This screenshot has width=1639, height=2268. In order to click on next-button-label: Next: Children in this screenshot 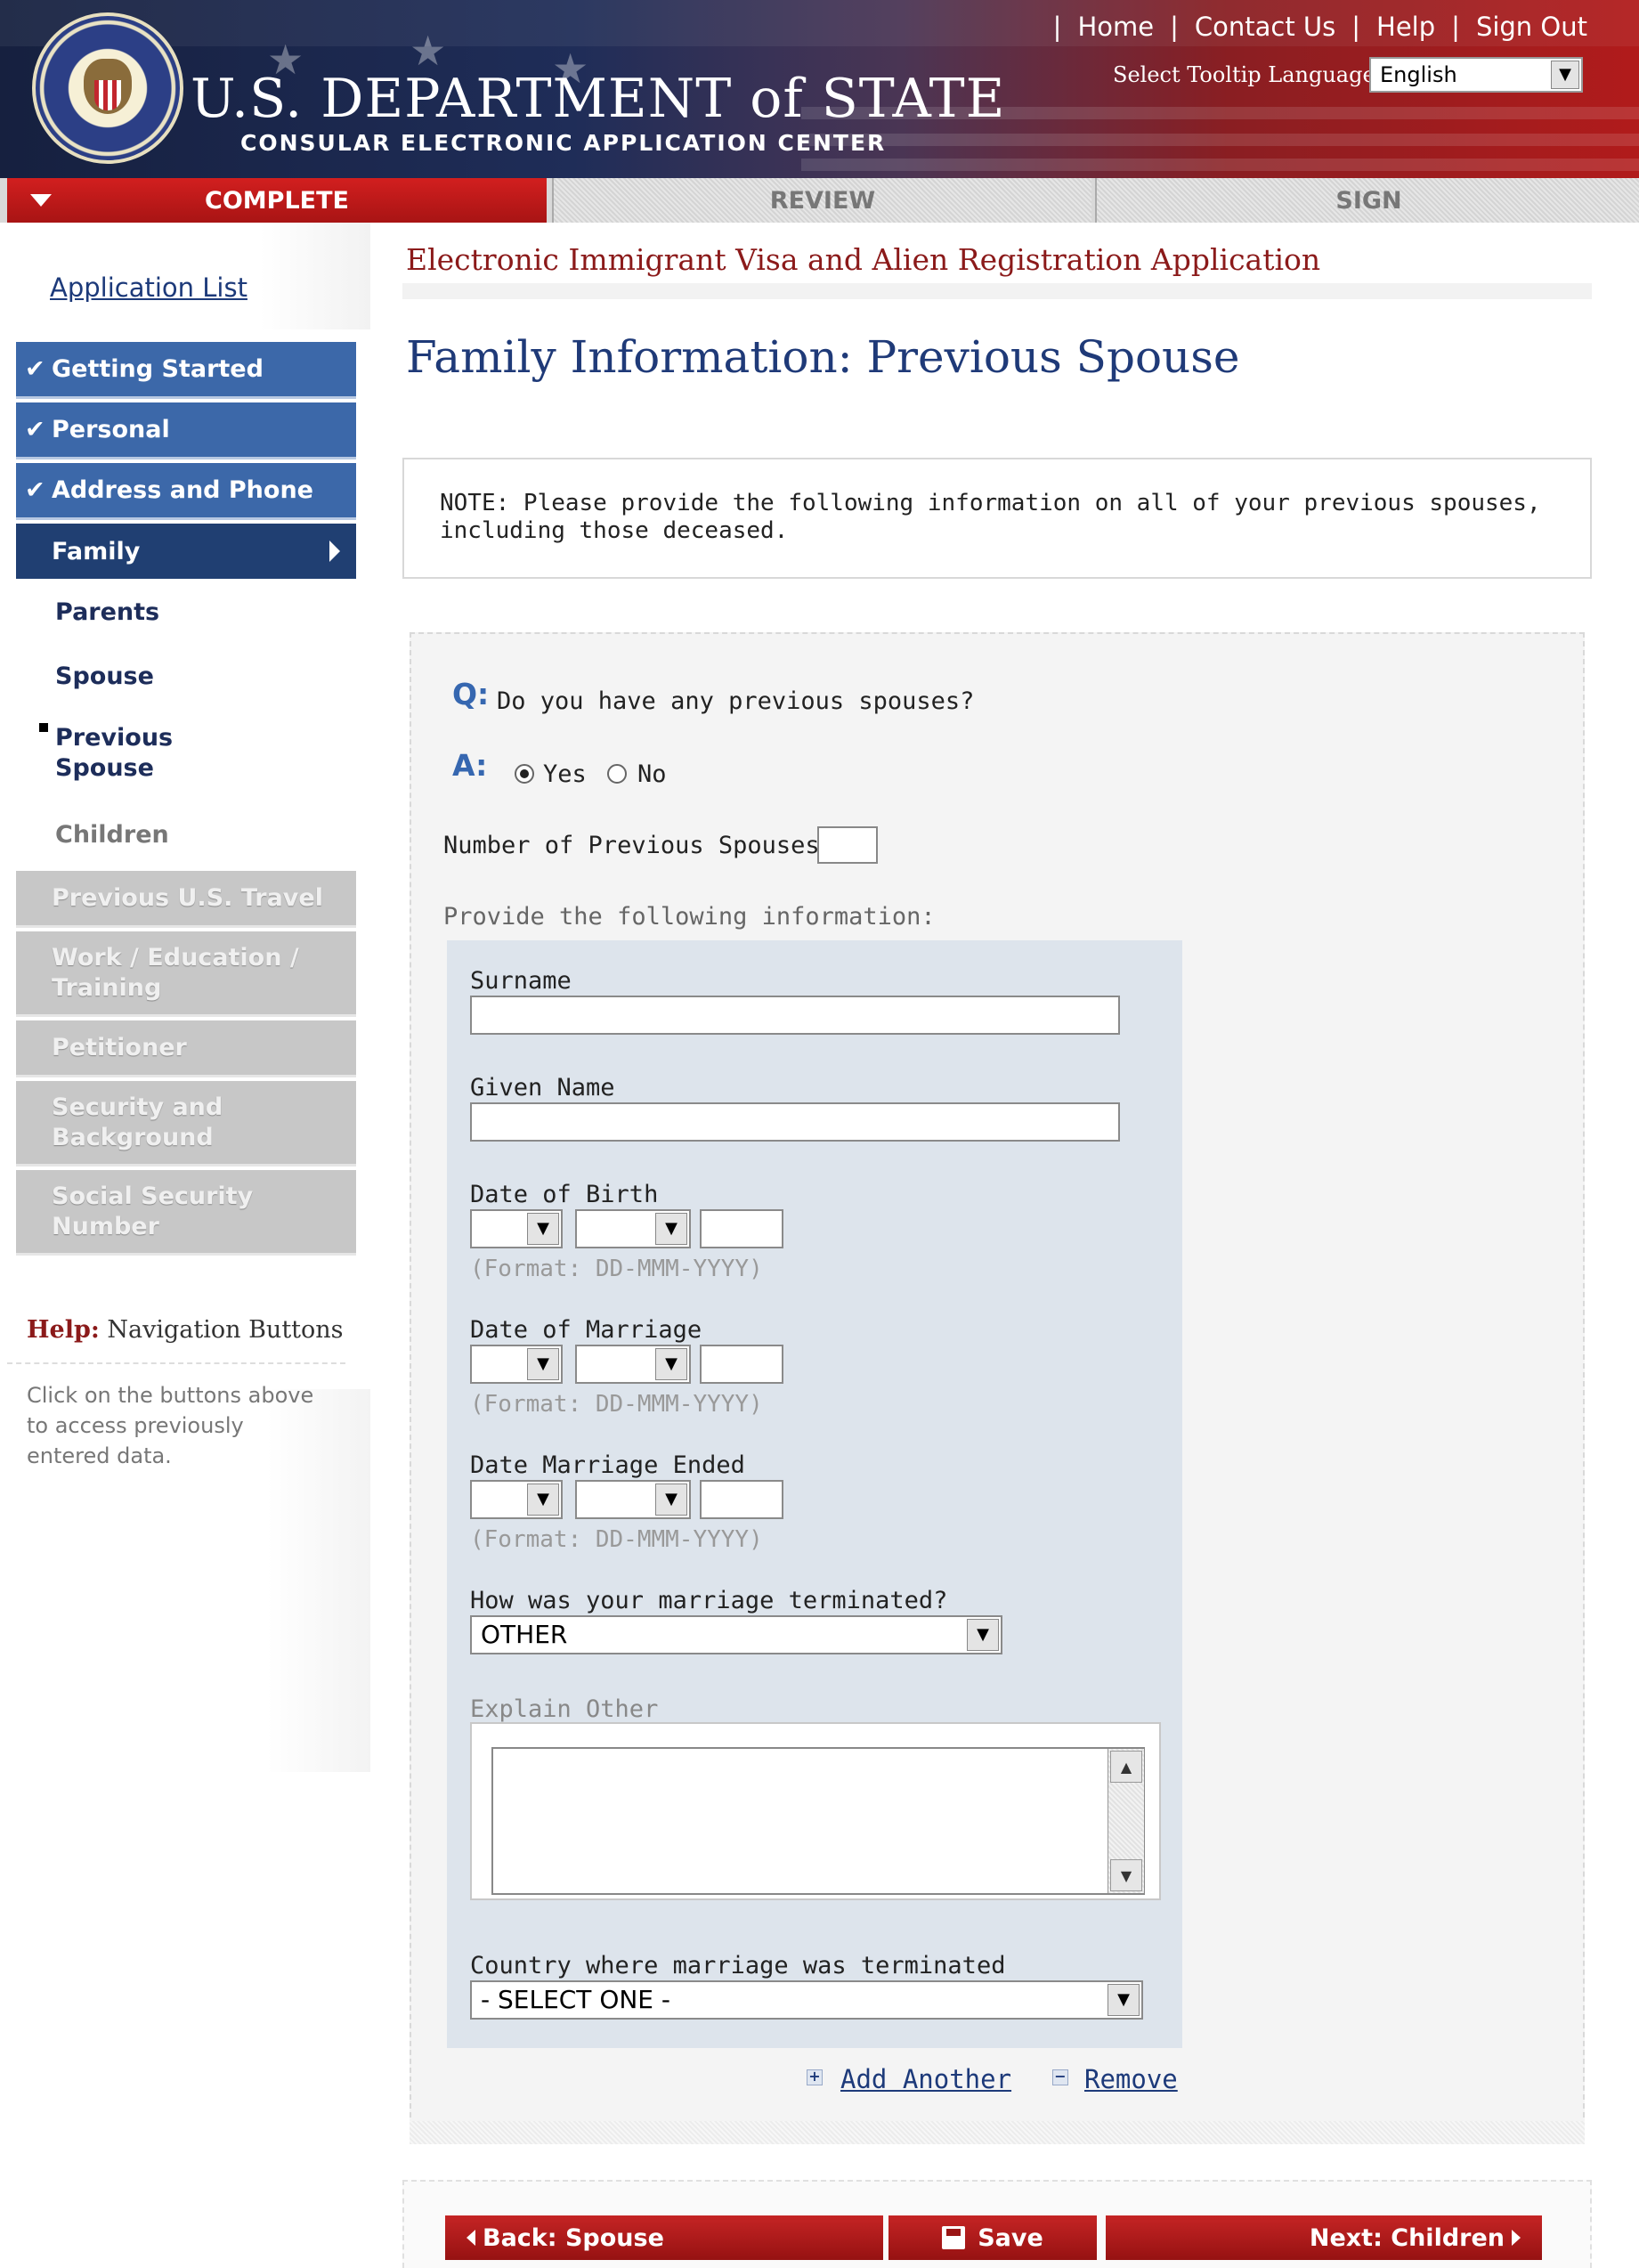, I will do `click(1407, 2237)`.